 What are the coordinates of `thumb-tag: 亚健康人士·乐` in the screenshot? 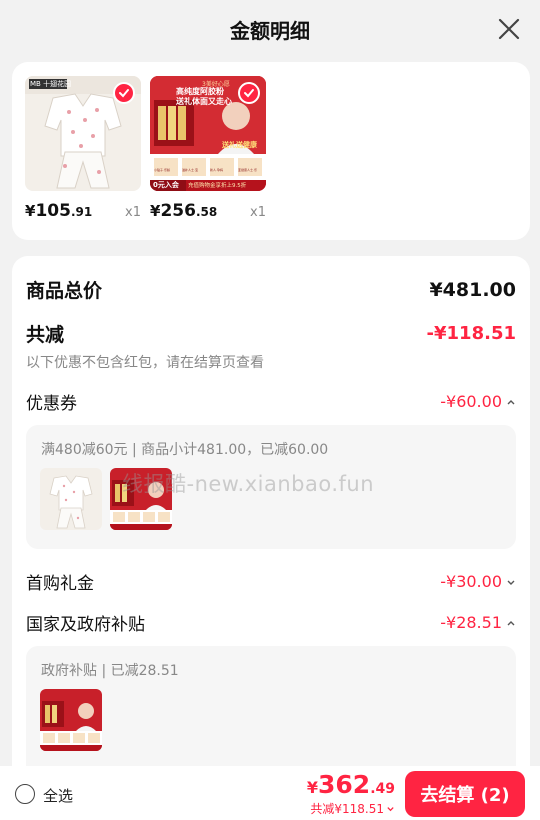 It's located at (247, 170).